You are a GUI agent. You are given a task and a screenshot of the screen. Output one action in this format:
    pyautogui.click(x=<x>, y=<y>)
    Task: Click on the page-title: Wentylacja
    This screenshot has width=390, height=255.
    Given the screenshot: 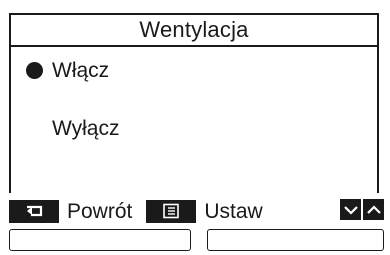 What is the action you would take?
    pyautogui.click(x=194, y=29)
    